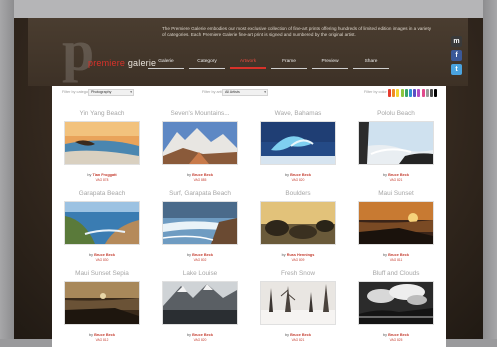 The image size is (497, 347). I want to click on twitter-icon: t, so click(456, 69).